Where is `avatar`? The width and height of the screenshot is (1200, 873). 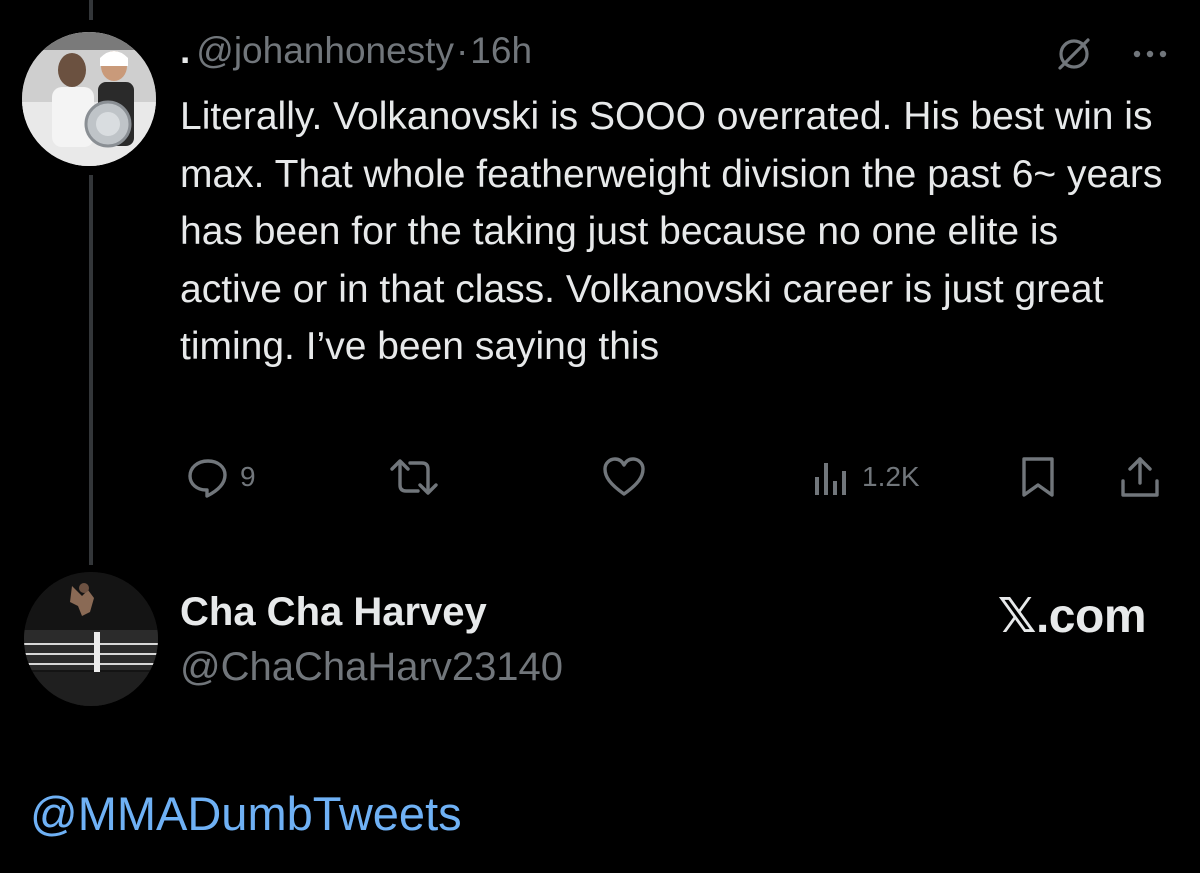
avatar is located at coordinates (89, 99).